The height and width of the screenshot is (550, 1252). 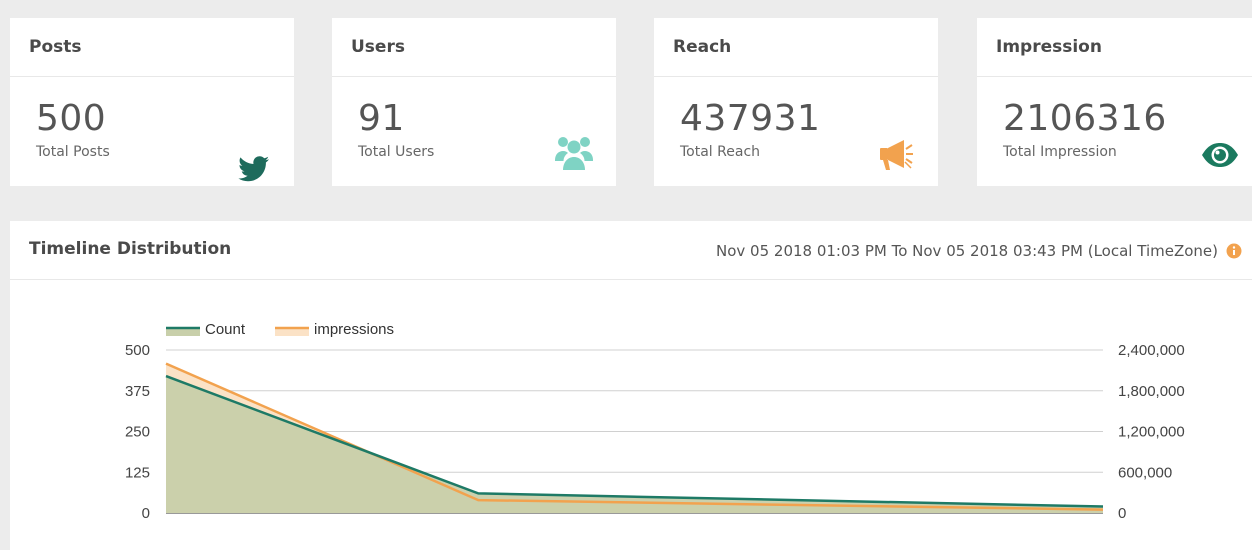 What do you see at coordinates (1085, 118) in the screenshot?
I see `impression-card-value: 2106316` at bounding box center [1085, 118].